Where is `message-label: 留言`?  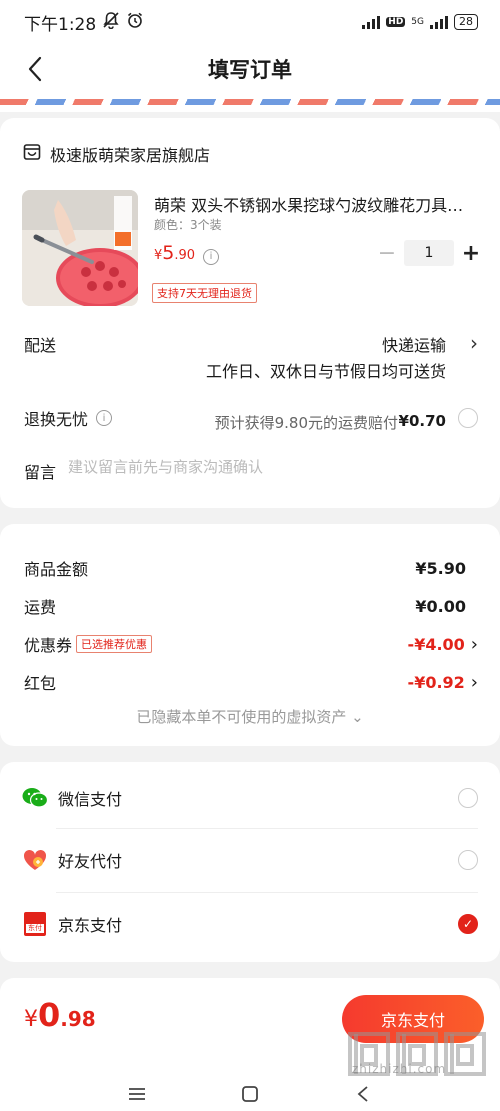 message-label: 留言 is located at coordinates (40, 472).